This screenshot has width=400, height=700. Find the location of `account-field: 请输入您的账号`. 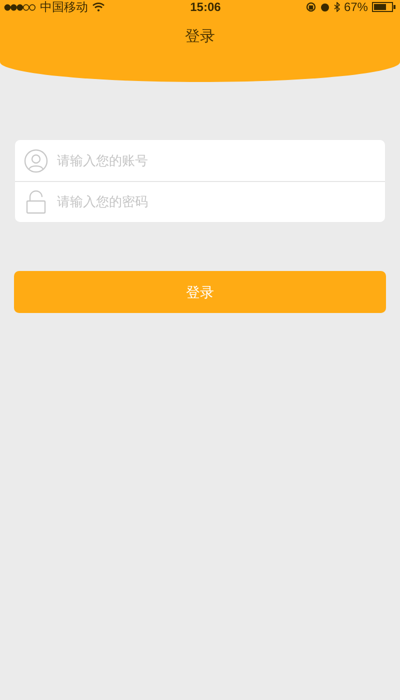

account-field: 请输入您的账号 is located at coordinates (216, 160).